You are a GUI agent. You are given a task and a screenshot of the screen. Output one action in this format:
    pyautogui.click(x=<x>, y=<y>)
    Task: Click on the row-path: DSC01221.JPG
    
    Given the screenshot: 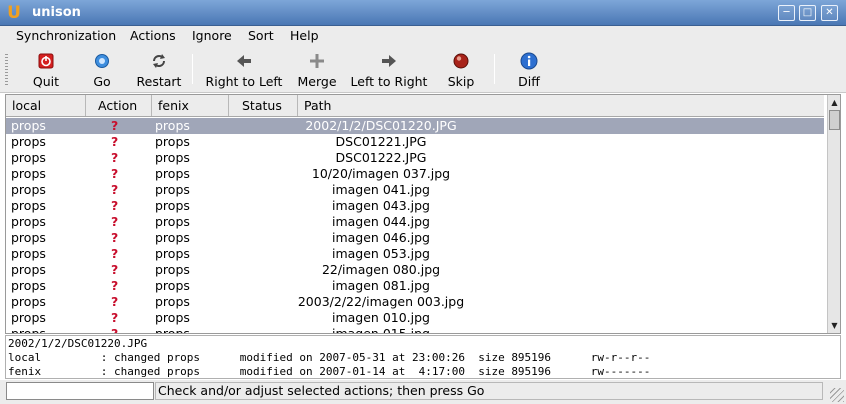 What is the action you would take?
    pyautogui.click(x=381, y=141)
    